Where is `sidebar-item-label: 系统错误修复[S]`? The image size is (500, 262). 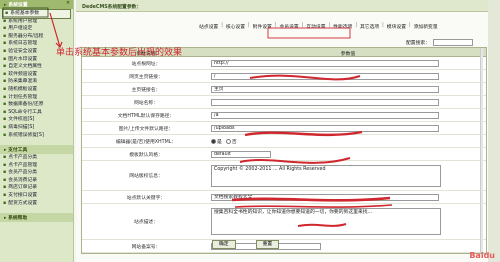 sidebar-item-label: 系统错误修复[S] is located at coordinates (26, 135).